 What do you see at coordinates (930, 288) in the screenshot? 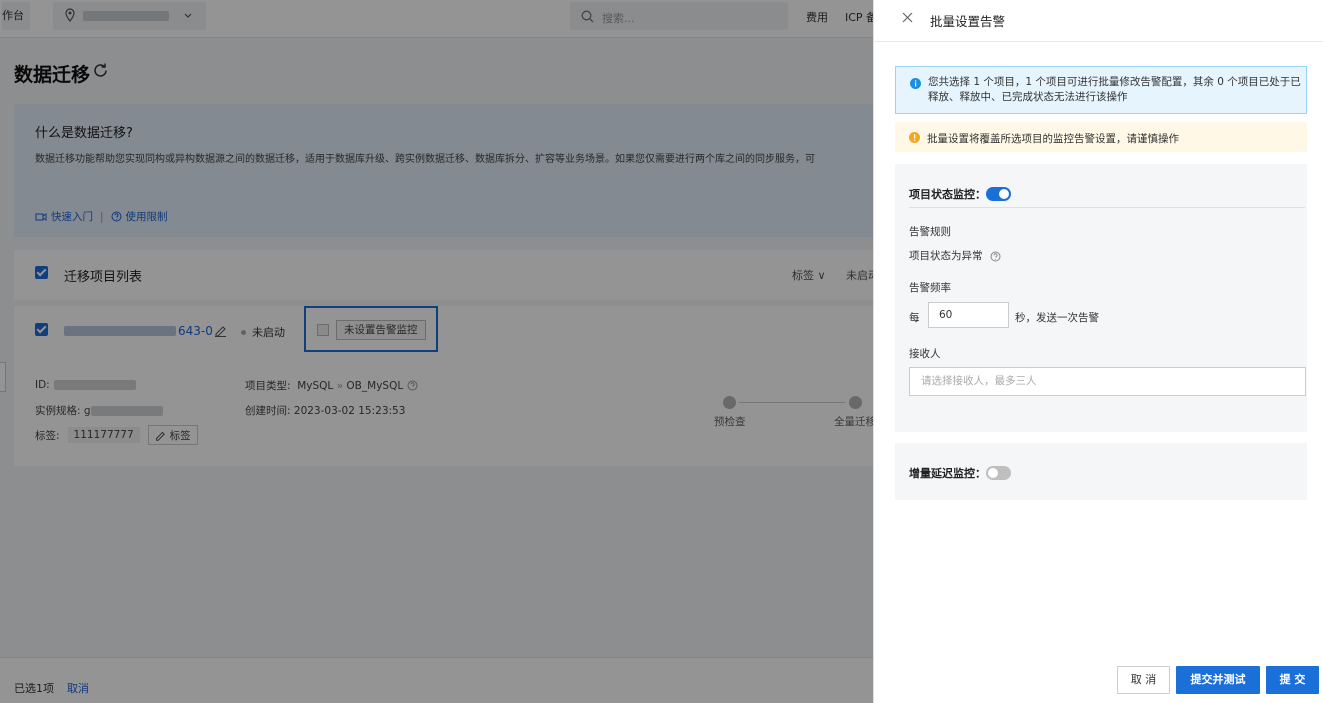
I see `freq-label: 告警频率` at bounding box center [930, 288].